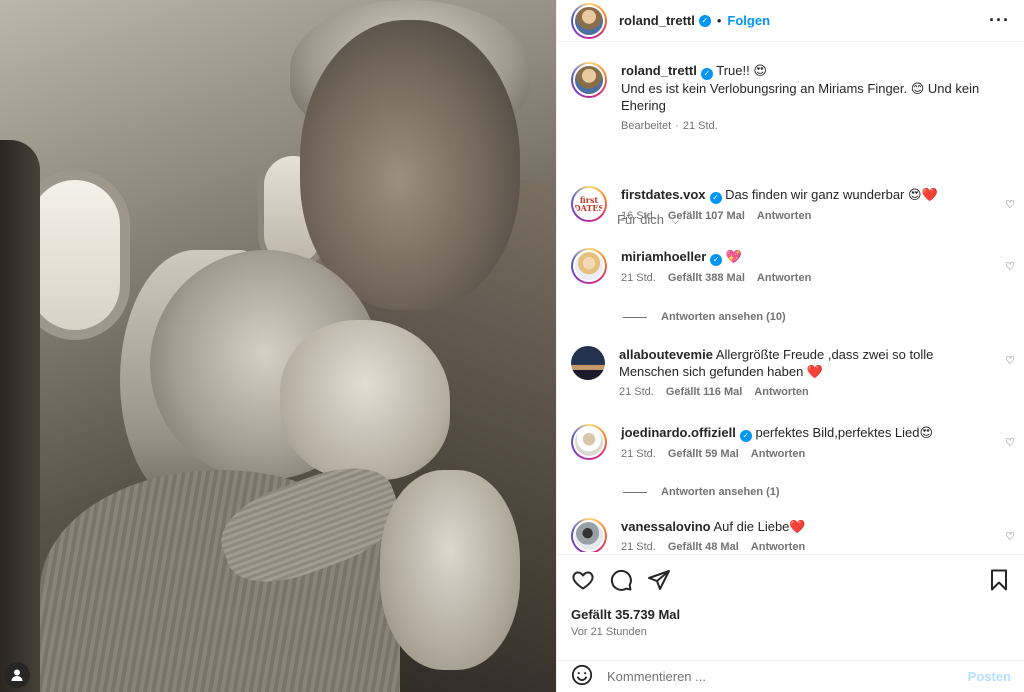 The height and width of the screenshot is (692, 1024). I want to click on first-dates-logo: first DATES, so click(589, 204).